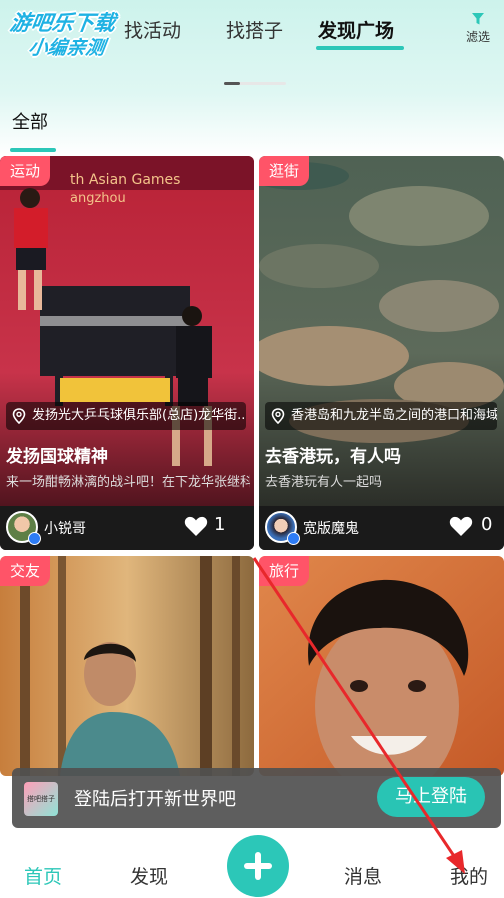 This screenshot has width=504, height=898. What do you see at coordinates (30, 121) in the screenshot?
I see `category-all: 全部` at bounding box center [30, 121].